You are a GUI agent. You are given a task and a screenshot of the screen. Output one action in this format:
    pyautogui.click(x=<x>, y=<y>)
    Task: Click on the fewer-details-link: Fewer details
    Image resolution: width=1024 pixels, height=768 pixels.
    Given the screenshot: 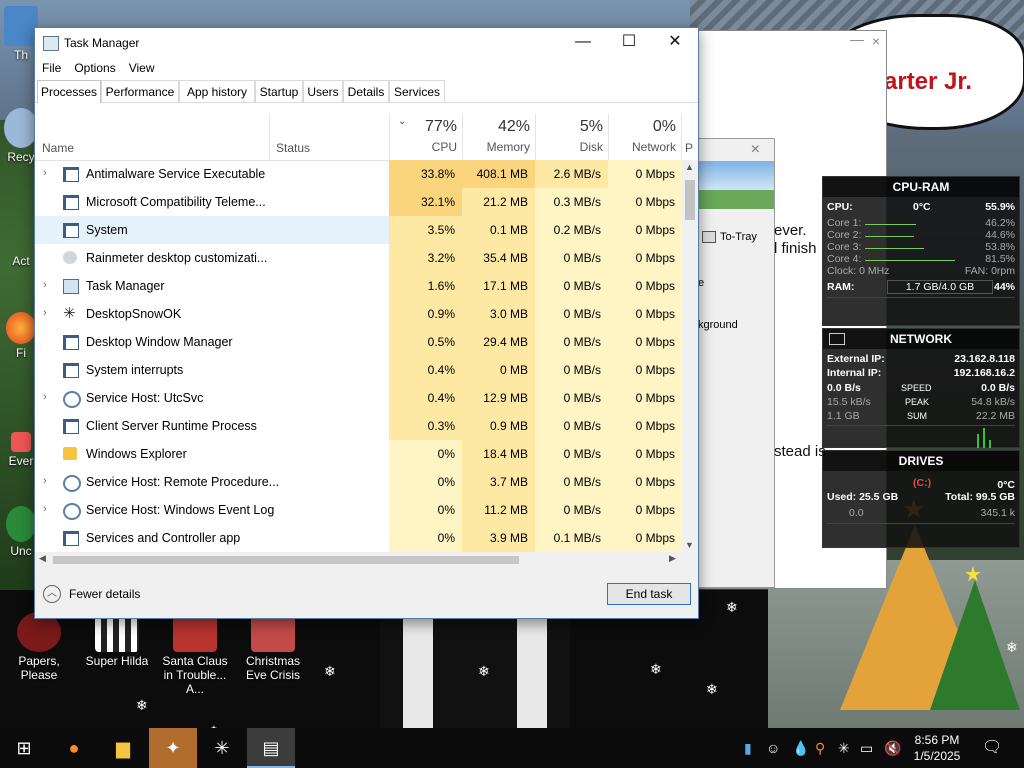 What is the action you would take?
    pyautogui.click(x=104, y=594)
    